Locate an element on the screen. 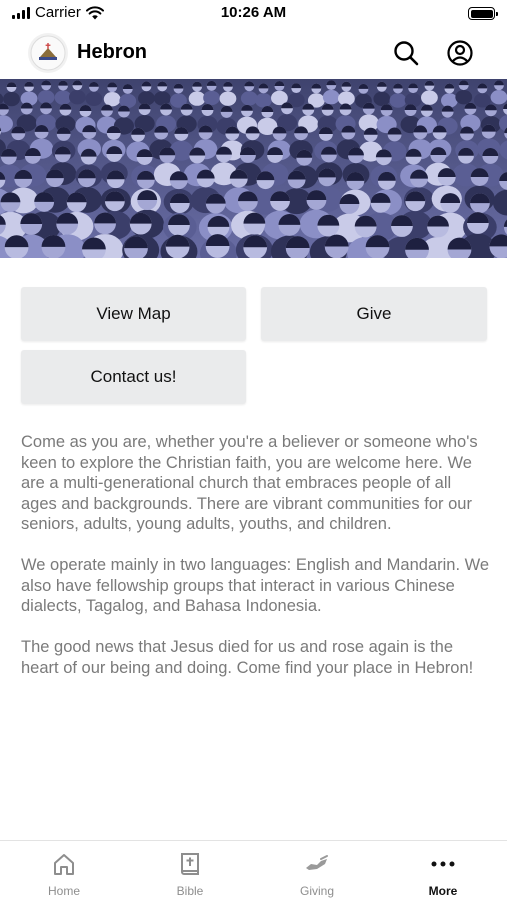 Image resolution: width=507 pixels, height=900 pixels. tab-bar: Home Bible Giving More is located at coordinates (253, 870).